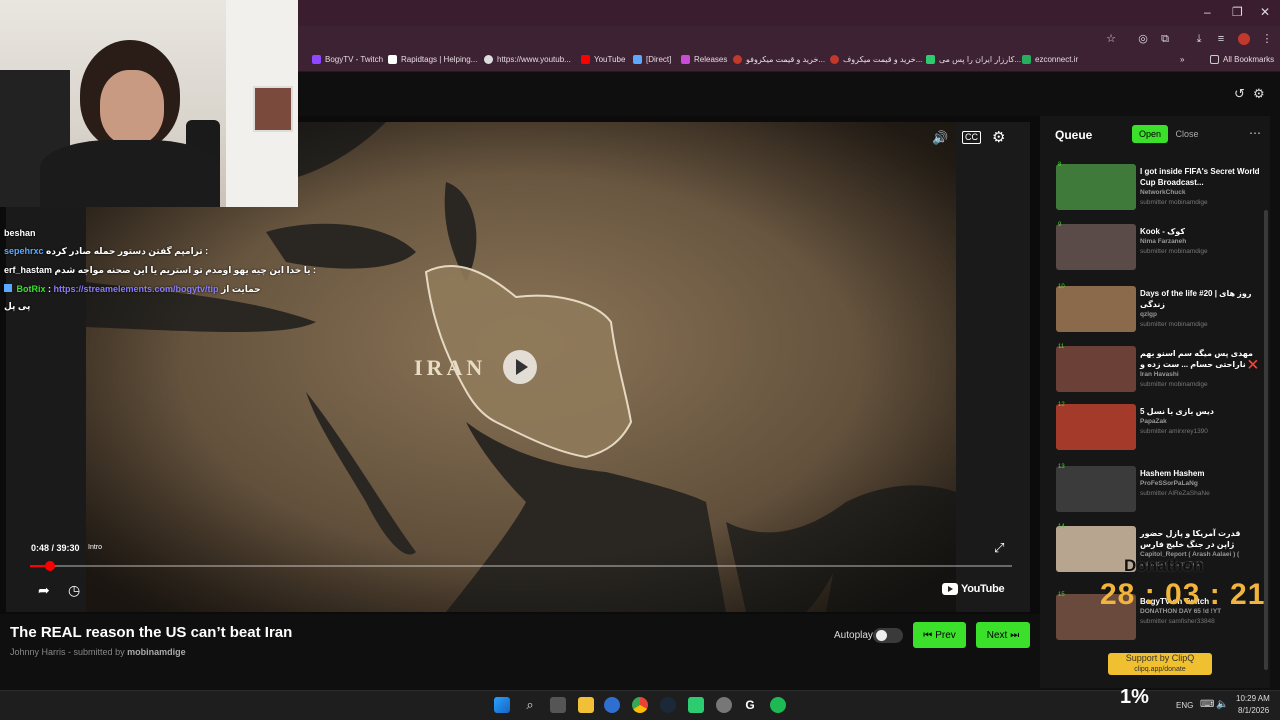  I want to click on chat-text: پی پل, so click(17, 306).